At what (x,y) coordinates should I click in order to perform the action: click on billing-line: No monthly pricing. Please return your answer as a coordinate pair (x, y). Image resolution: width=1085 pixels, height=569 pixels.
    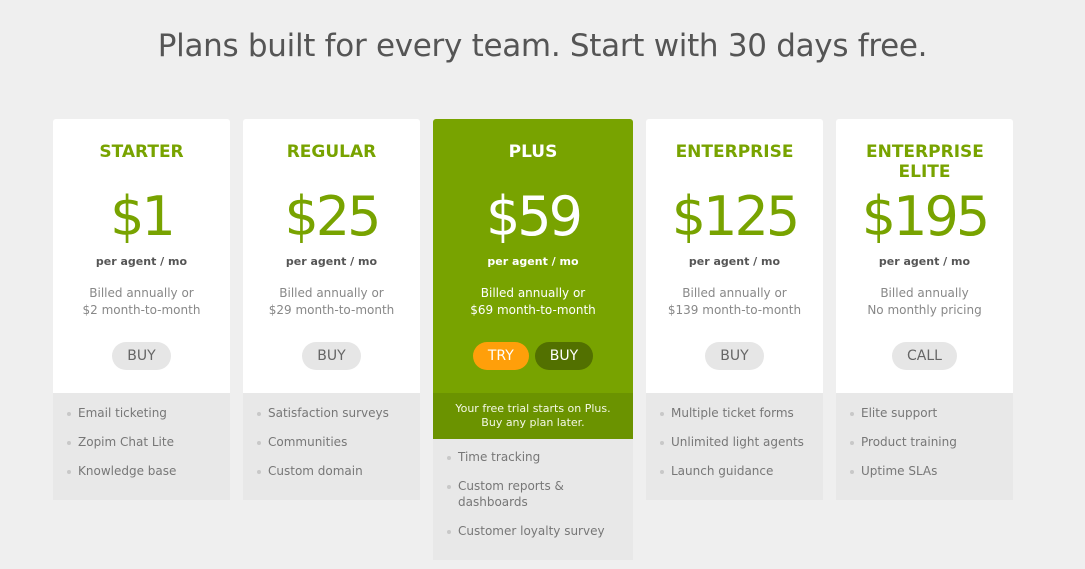
    Looking at the image, I should click on (924, 310).